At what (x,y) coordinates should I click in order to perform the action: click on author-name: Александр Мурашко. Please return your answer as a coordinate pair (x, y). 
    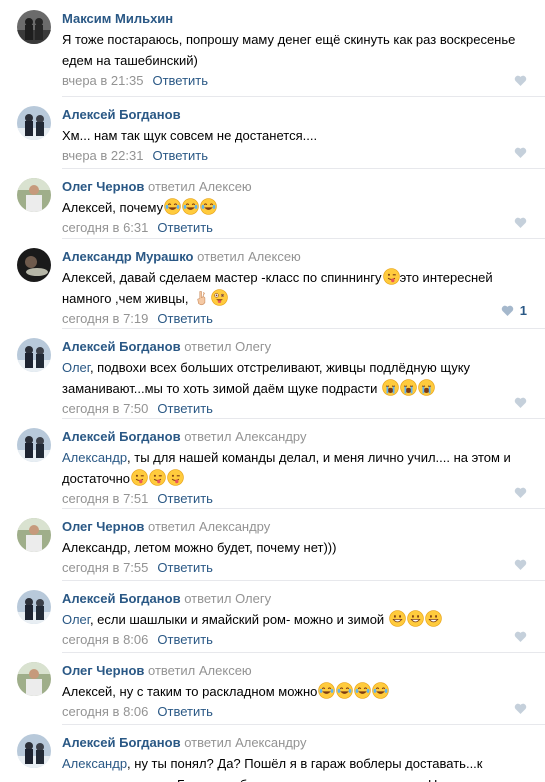
    Looking at the image, I should click on (128, 256).